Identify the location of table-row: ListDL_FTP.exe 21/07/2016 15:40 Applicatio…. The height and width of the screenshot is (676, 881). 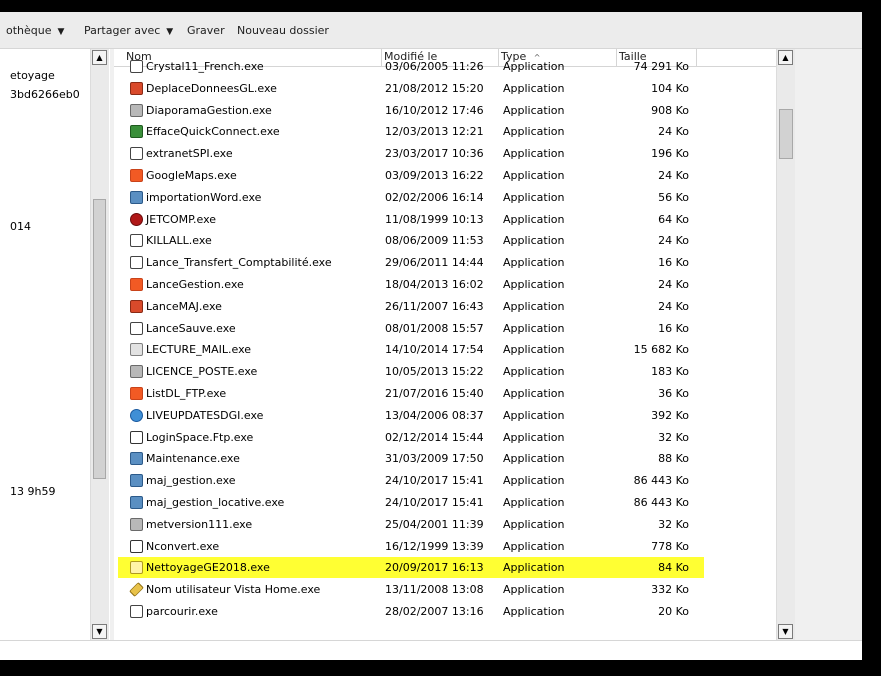
(411, 393).